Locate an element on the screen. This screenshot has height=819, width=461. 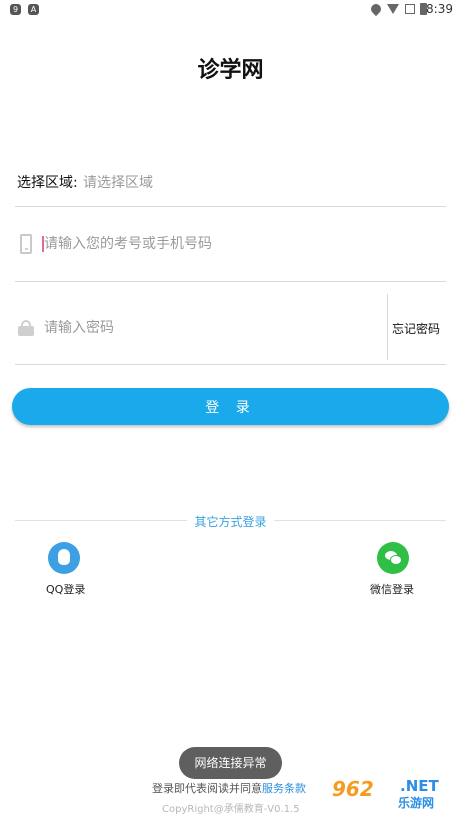
copyright-text: CopyRight@承儒教育-V0.1.5 is located at coordinates (231, 809).